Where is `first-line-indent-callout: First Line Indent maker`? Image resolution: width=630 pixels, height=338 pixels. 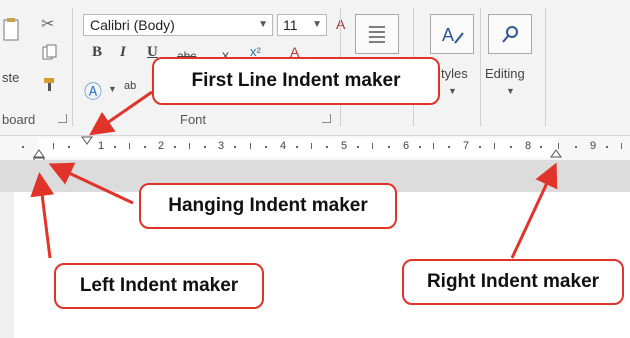 first-line-indent-callout: First Line Indent maker is located at coordinates (296, 81).